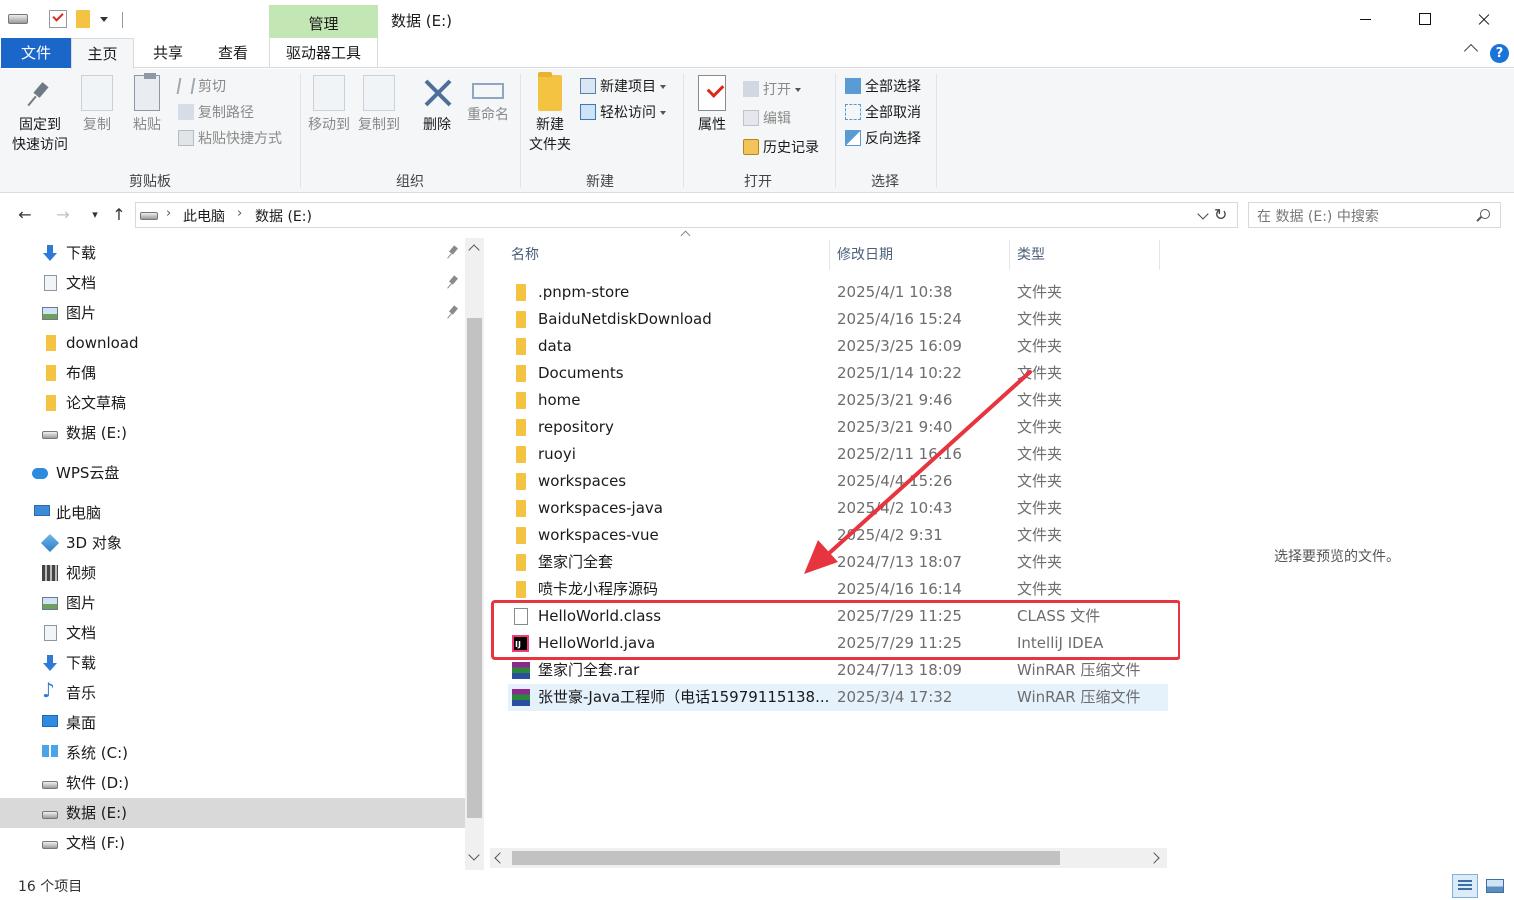 The image size is (1514, 900). I want to click on details-view-icon, so click(1465, 886).